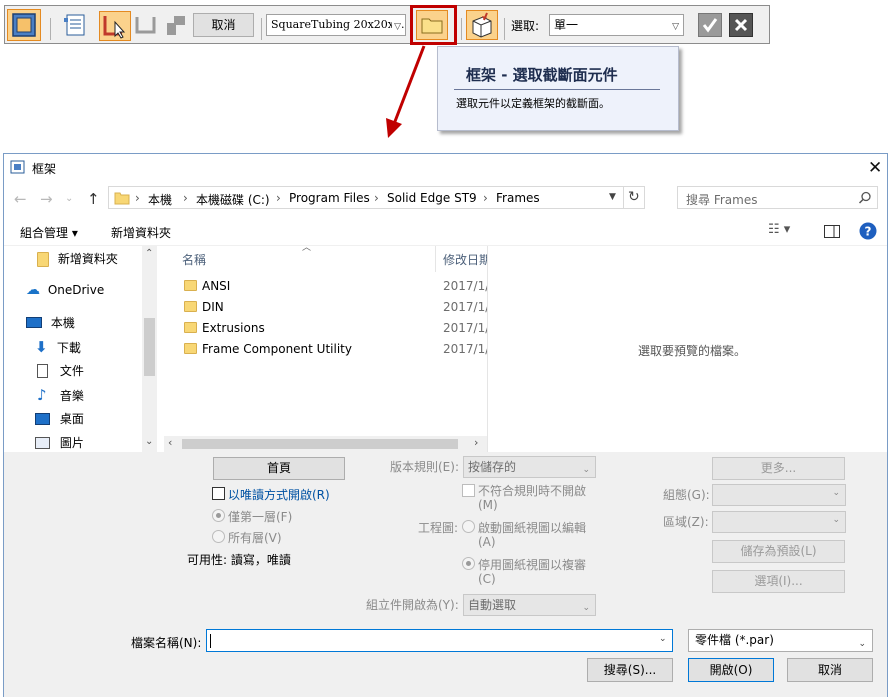  I want to click on address-divider, so click(623, 197).